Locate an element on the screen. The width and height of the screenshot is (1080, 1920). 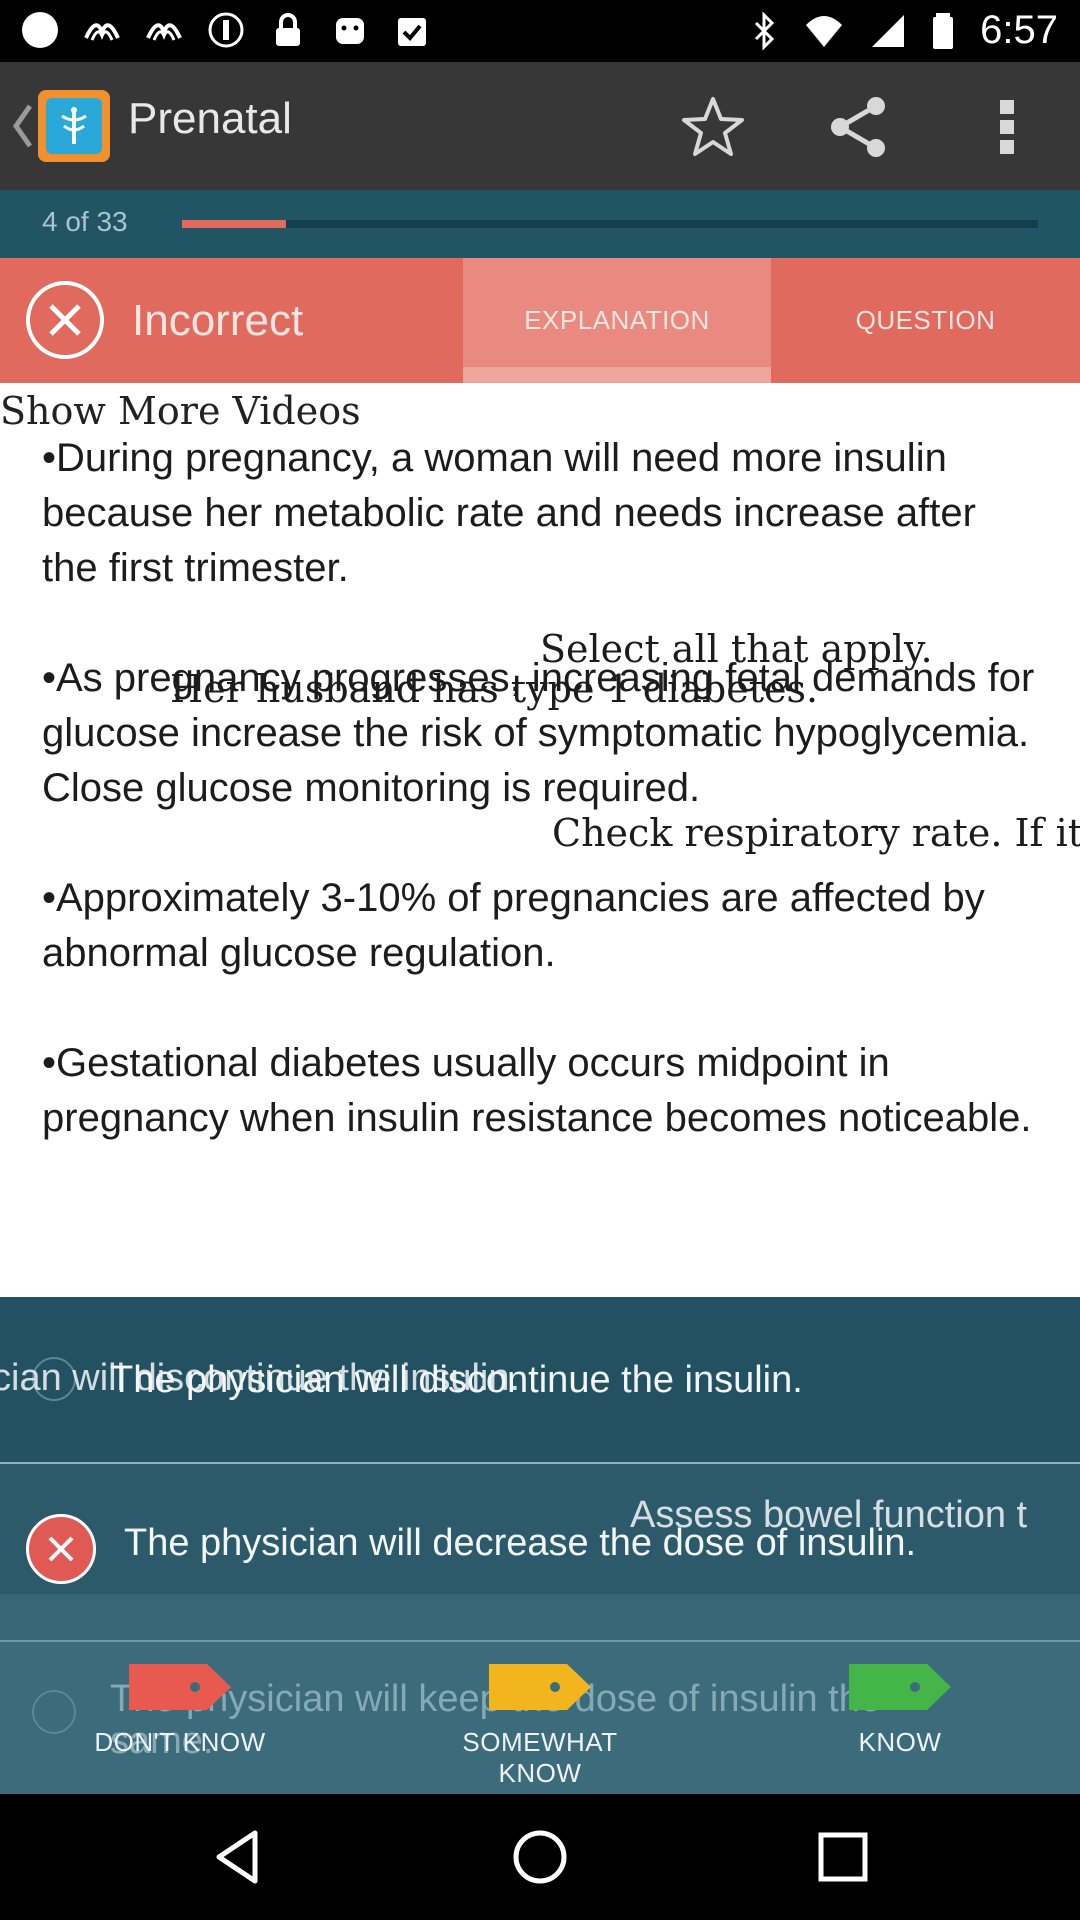
back-chevron-icon is located at coordinates (22, 126).